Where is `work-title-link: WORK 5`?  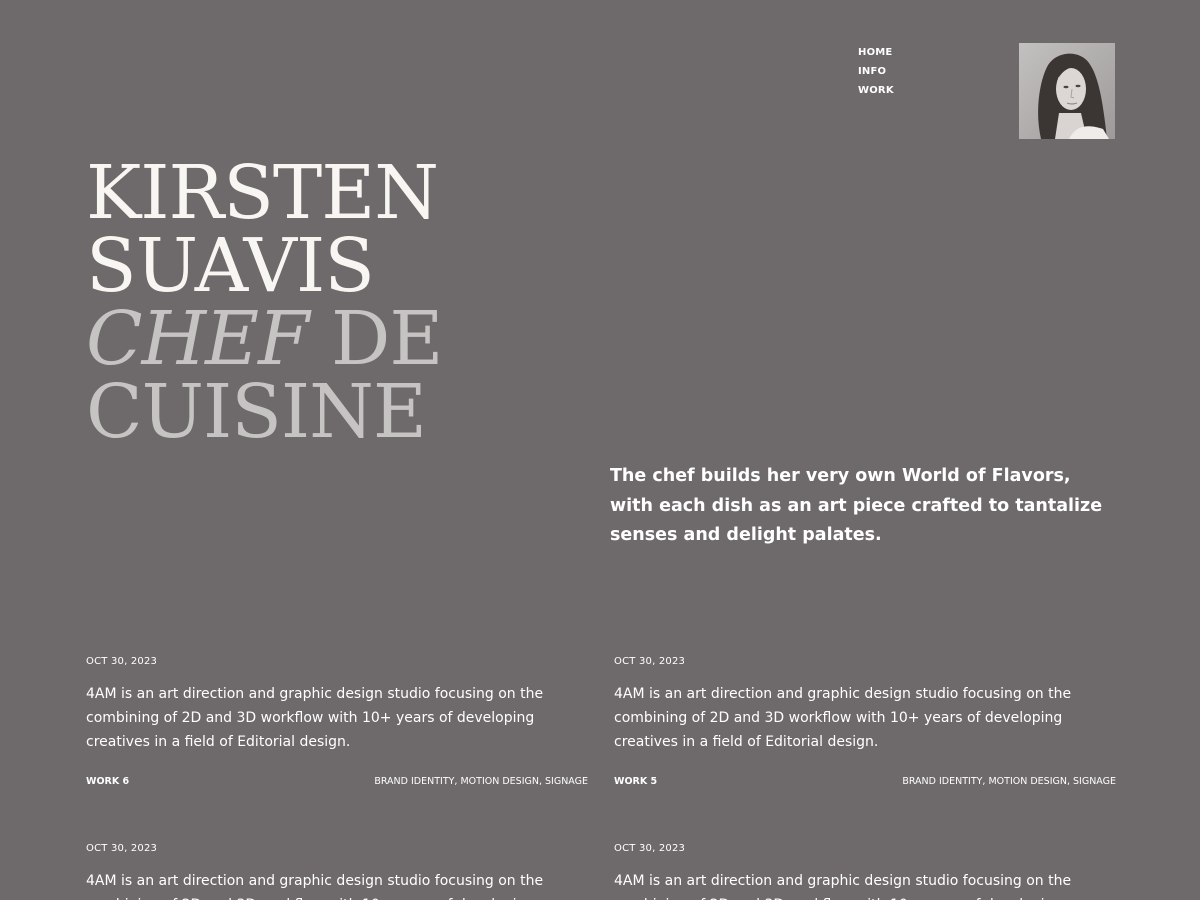 work-title-link: WORK 5 is located at coordinates (635, 782).